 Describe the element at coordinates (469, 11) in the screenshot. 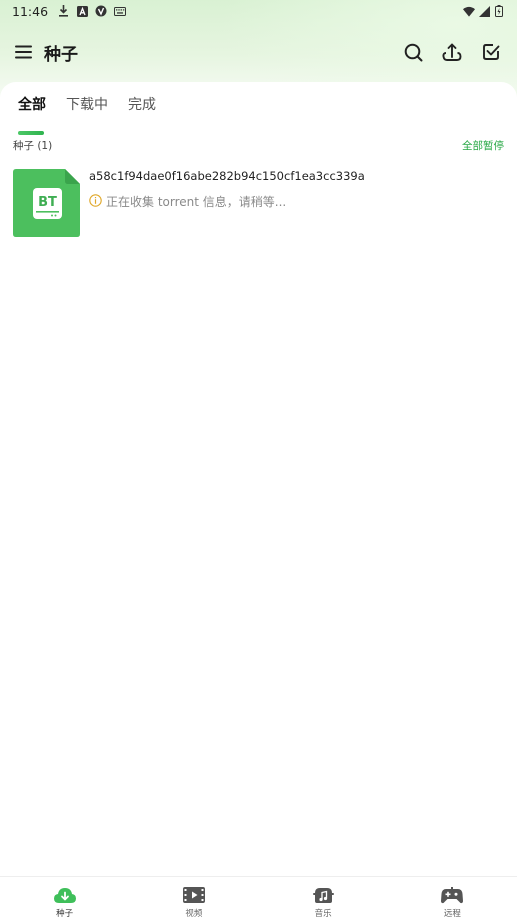

I see `wifi-icon` at that location.